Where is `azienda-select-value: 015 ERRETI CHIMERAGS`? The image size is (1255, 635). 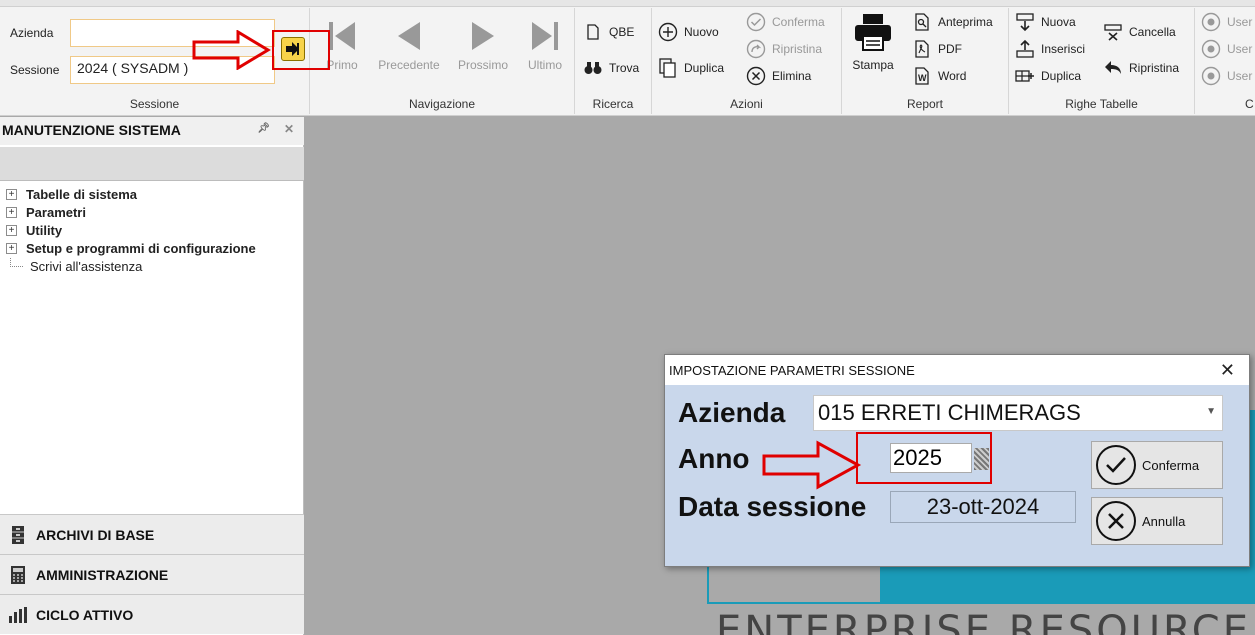
azienda-select-value: 015 ERRETI CHIMERAGS is located at coordinates (949, 412).